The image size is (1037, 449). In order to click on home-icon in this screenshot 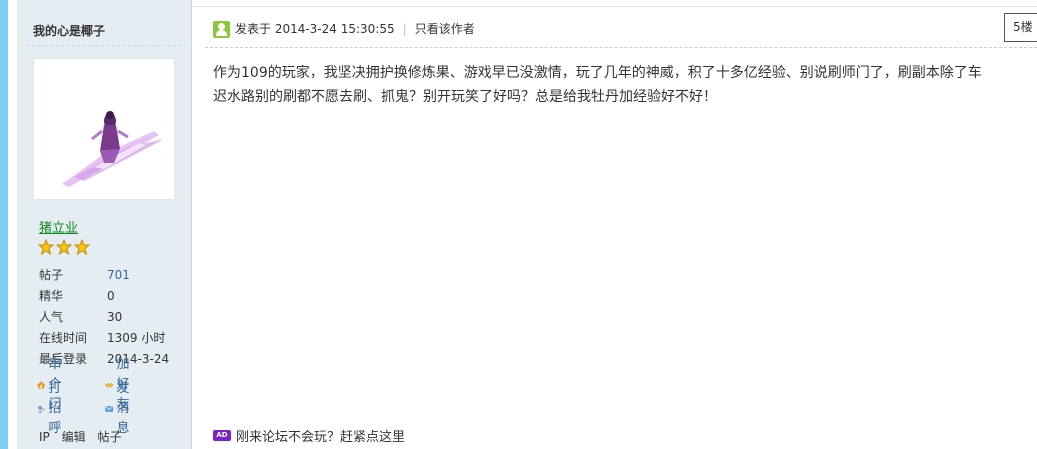, I will do `click(41, 385)`.